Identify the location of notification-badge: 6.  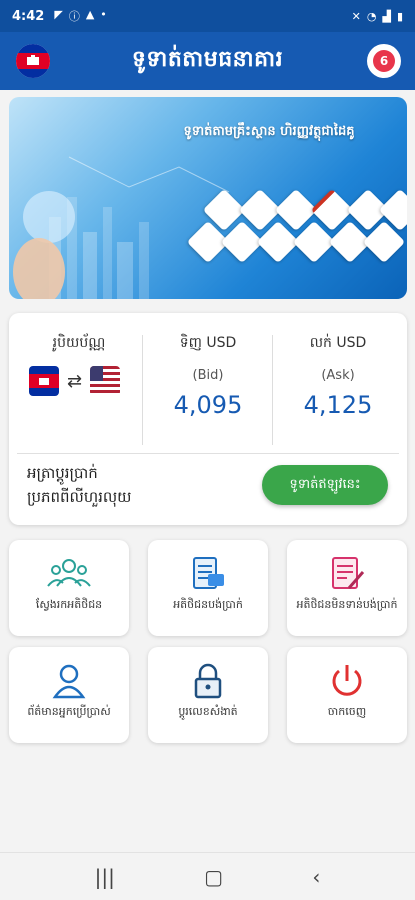
(384, 61).